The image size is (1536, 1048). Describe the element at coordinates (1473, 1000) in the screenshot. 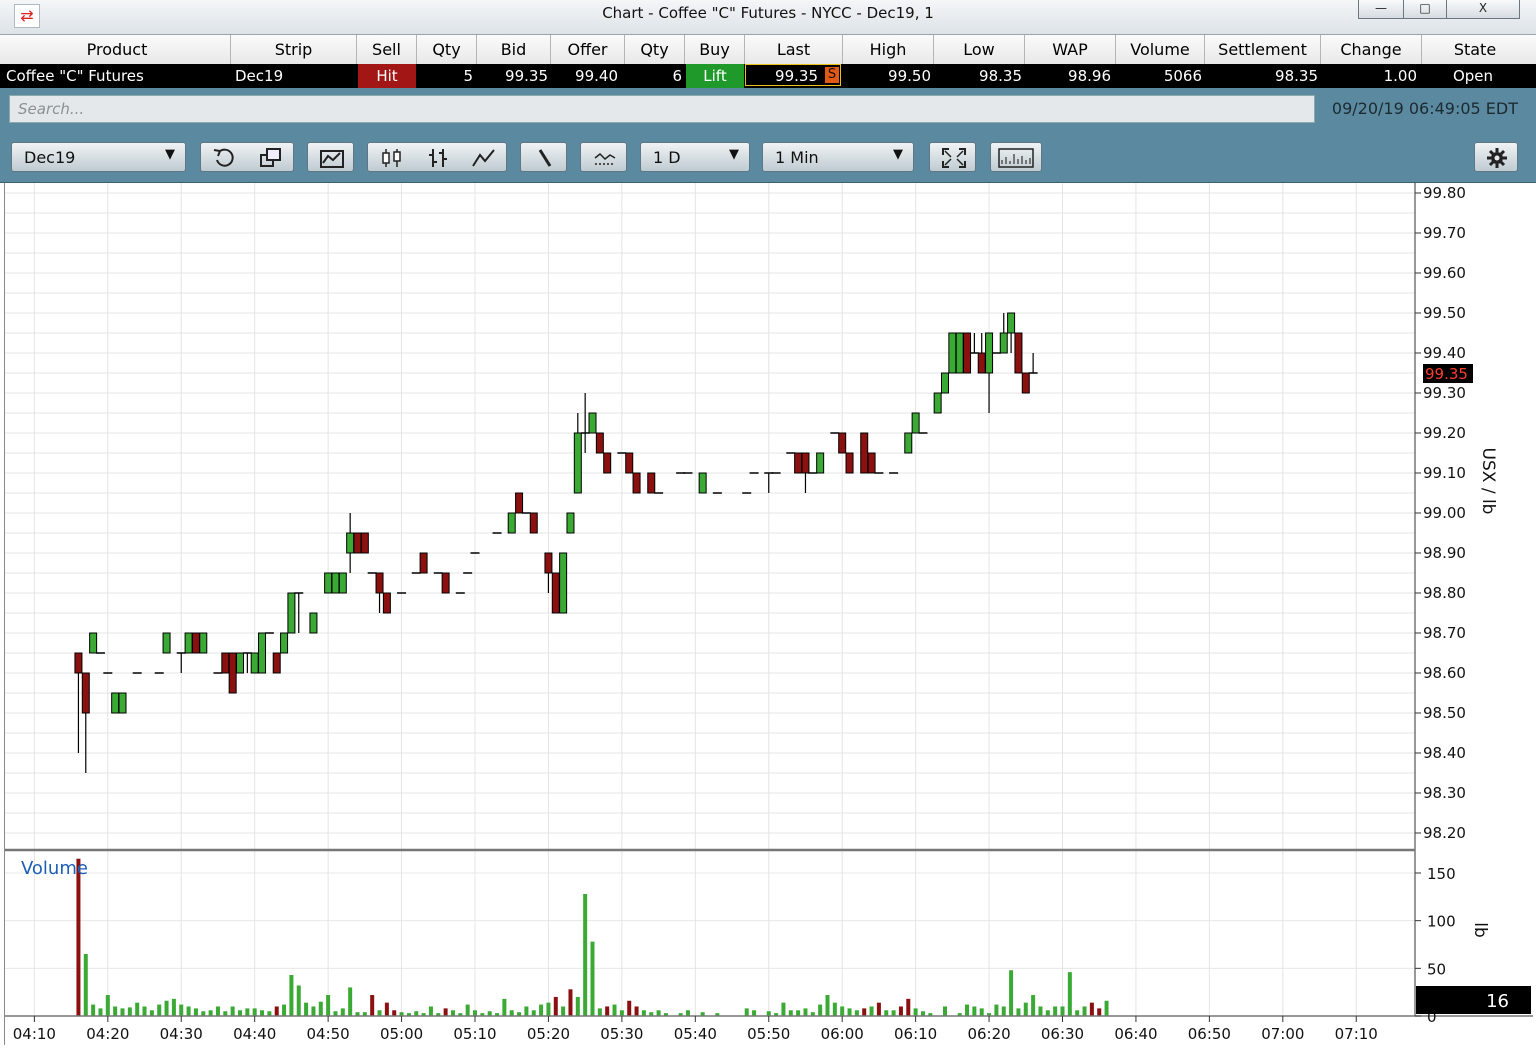

I see `last-volume-box` at that location.